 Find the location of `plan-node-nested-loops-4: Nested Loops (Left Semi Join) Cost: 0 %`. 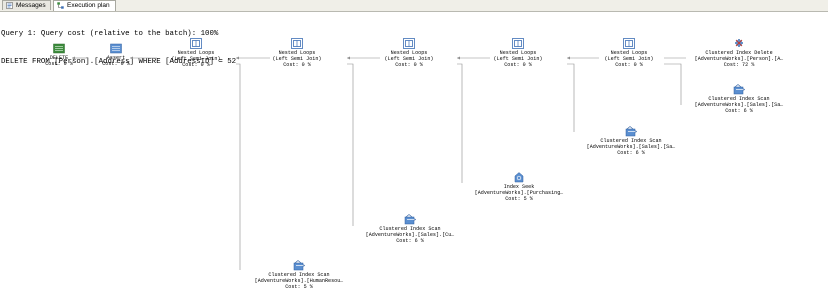

plan-node-nested-loops-4: Nested Loops (Left Semi Join) Cost: 0 % is located at coordinates (518, 53).